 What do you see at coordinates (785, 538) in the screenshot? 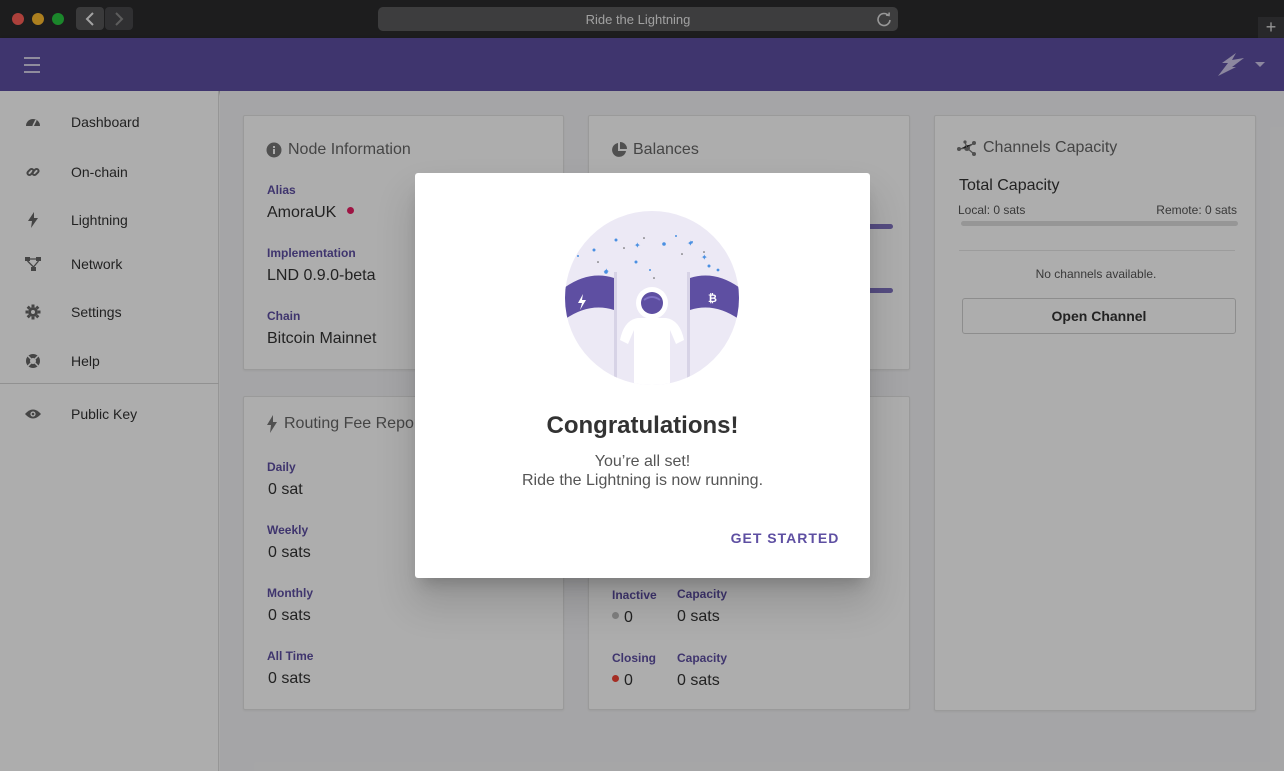
I see `get-started-button: GET STARTED` at bounding box center [785, 538].